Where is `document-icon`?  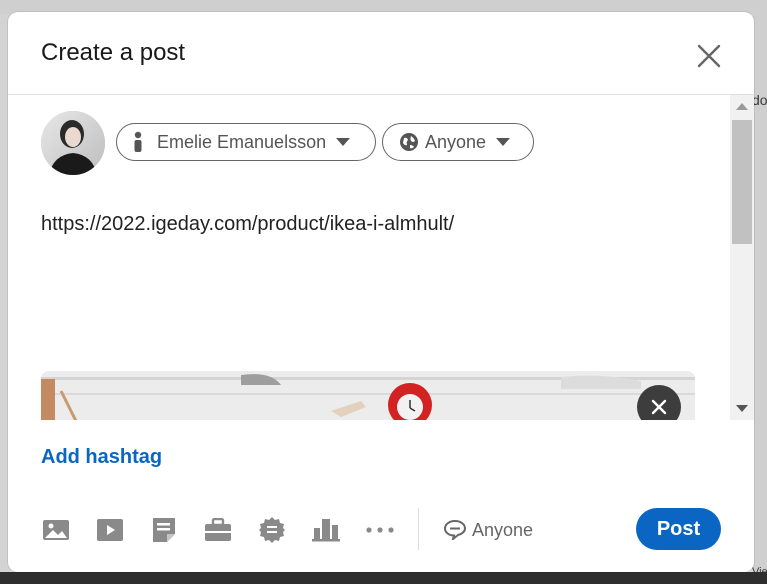
document-icon is located at coordinates (164, 530).